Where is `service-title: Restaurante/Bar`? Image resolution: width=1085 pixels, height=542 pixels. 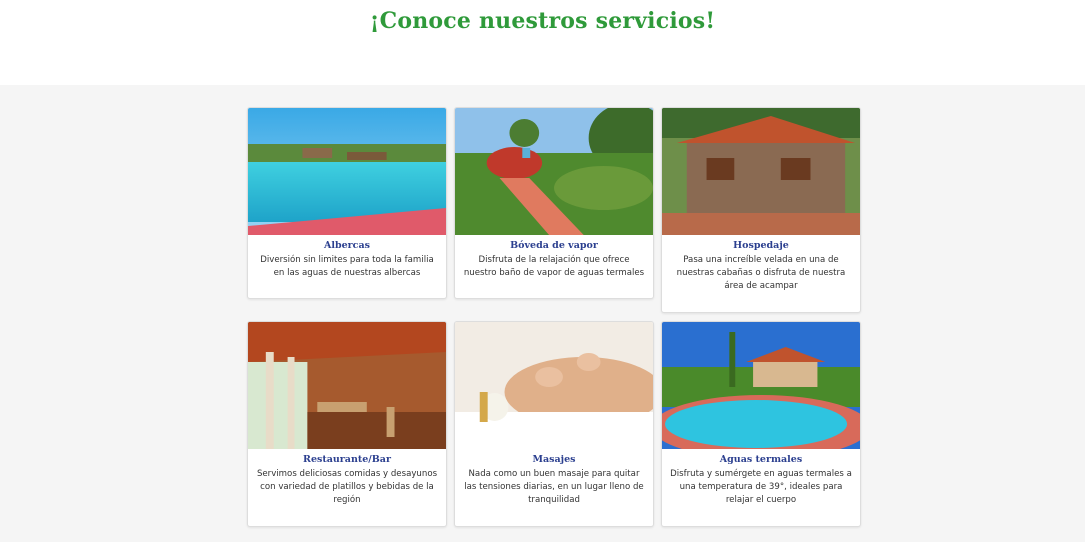 service-title: Restaurante/Bar is located at coordinates (347, 459).